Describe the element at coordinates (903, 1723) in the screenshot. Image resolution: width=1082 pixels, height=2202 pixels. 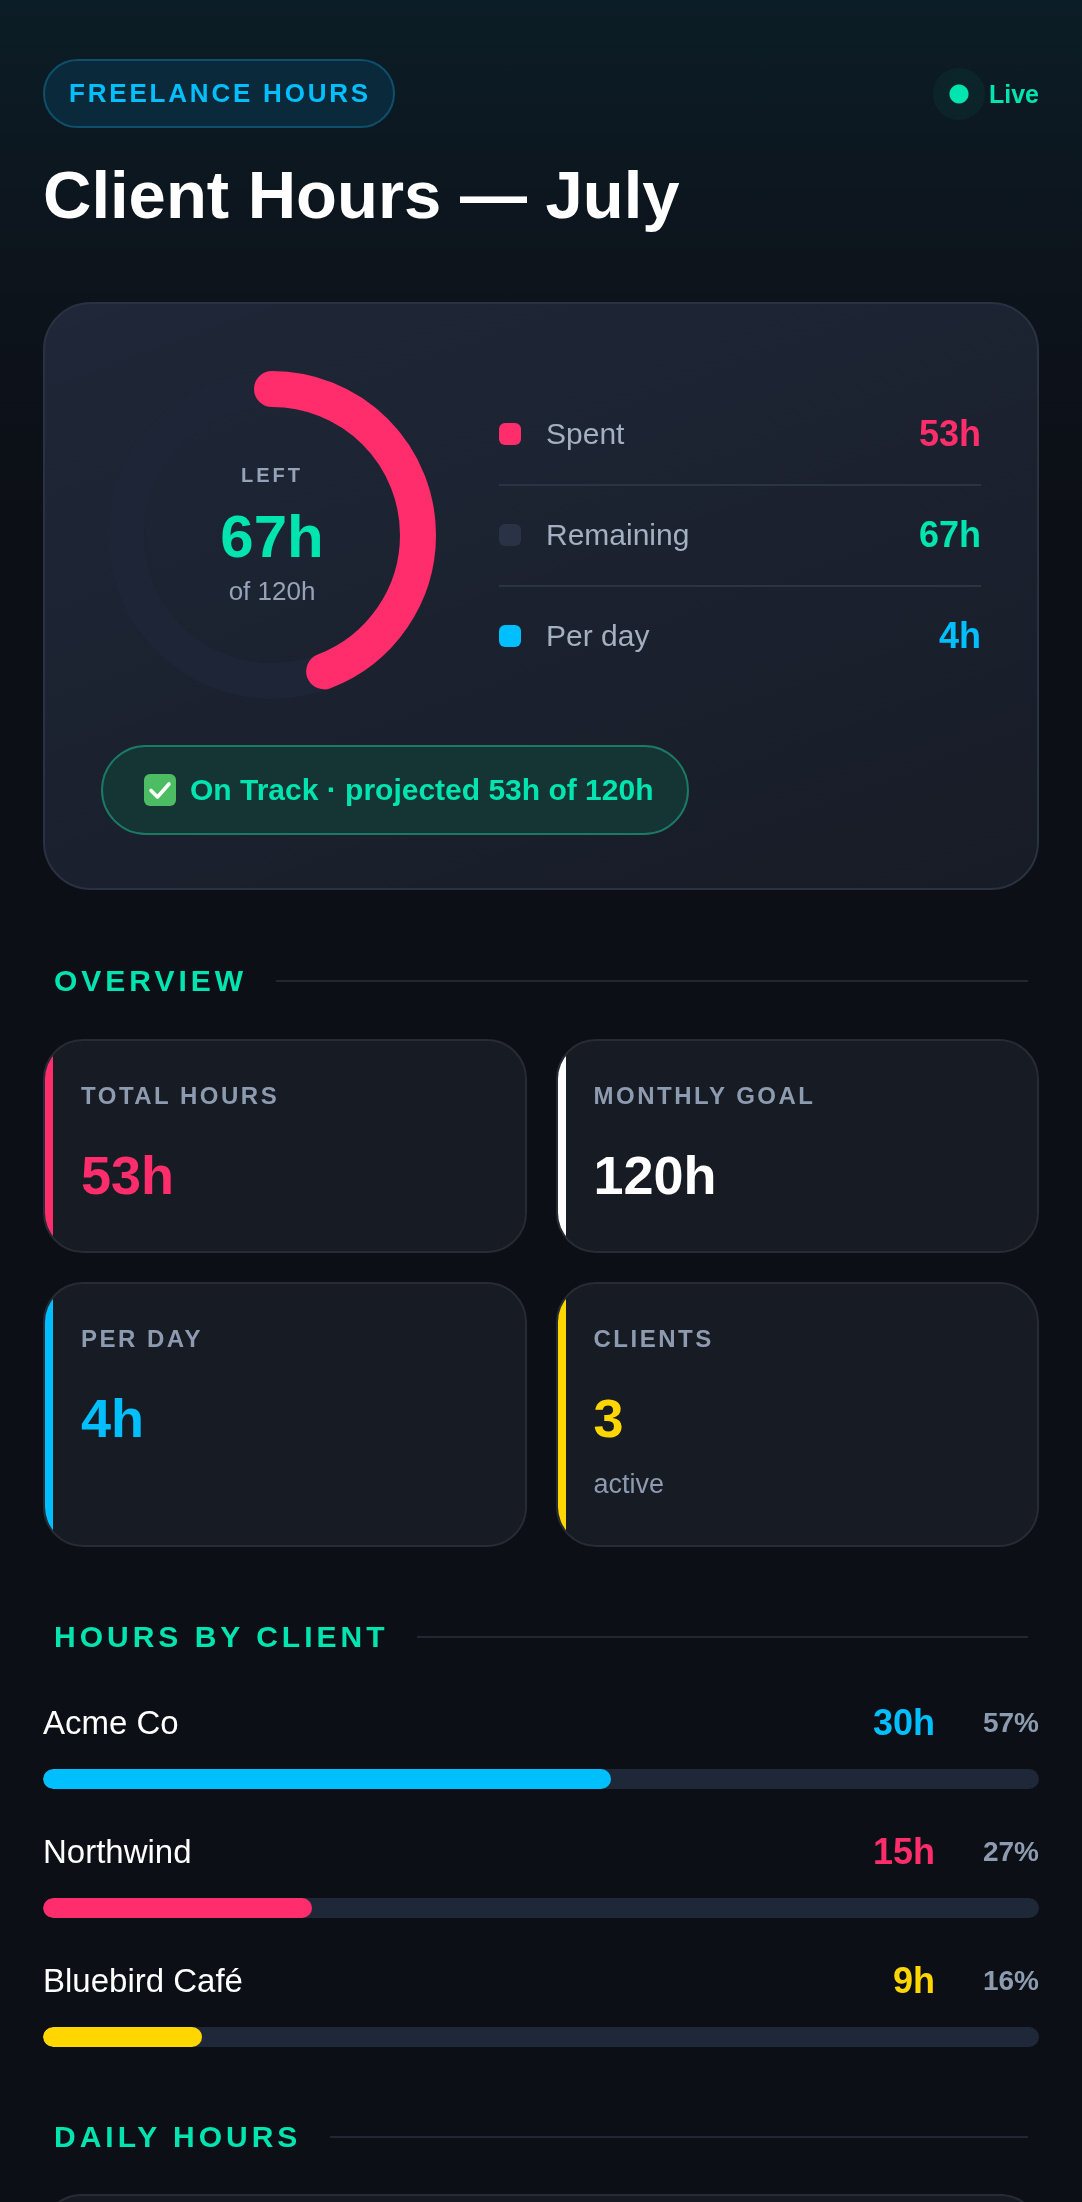
I see `client-hours: 30h` at that location.